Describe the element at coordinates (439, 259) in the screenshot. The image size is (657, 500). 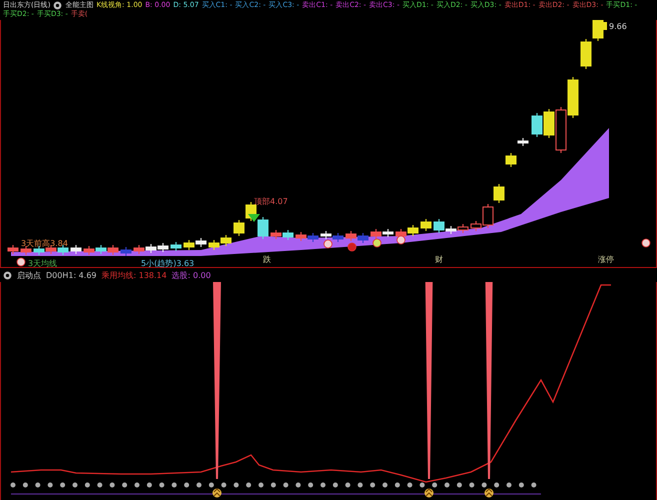
I see `chart-label: 财` at that location.